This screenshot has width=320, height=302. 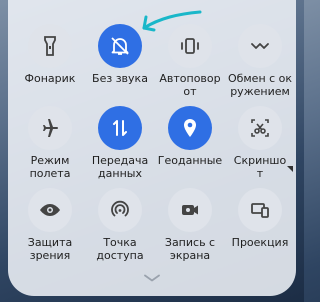 I want to click on video-camera-icon, so click(x=190, y=210).